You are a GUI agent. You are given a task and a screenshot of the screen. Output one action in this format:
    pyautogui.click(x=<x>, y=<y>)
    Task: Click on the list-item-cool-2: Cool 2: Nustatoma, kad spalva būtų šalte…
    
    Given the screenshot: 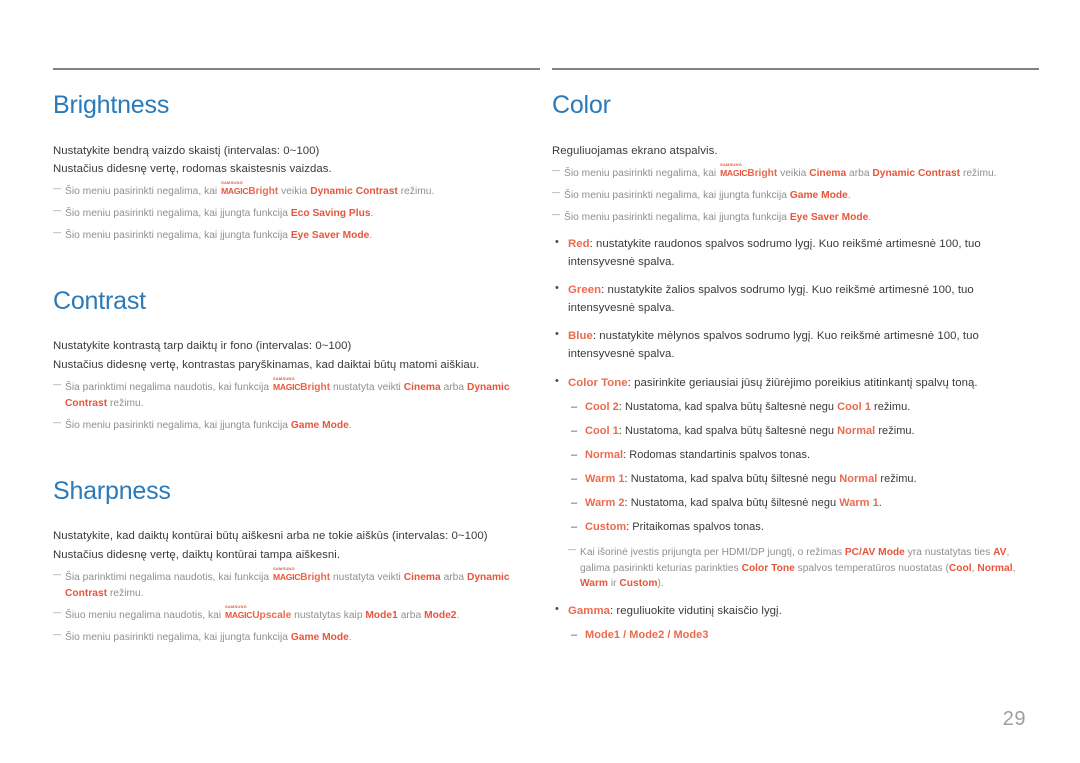 What is the action you would take?
    pyautogui.click(x=795, y=407)
    